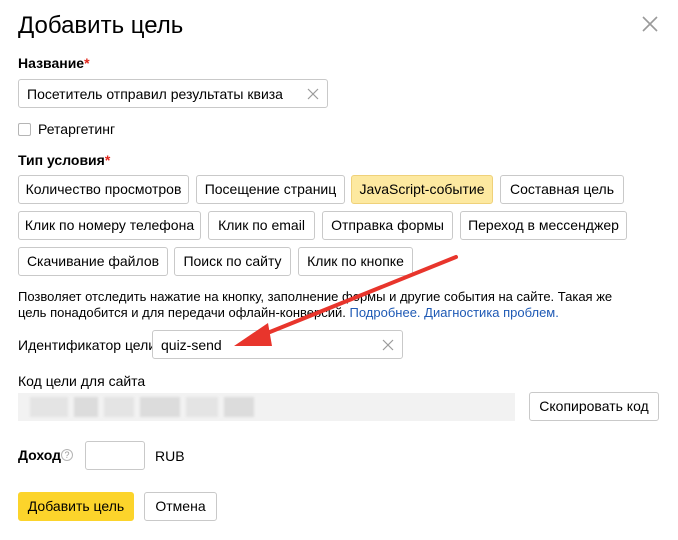 The width and height of the screenshot is (678, 540). I want to click on page-title: Добавить цель, so click(101, 25).